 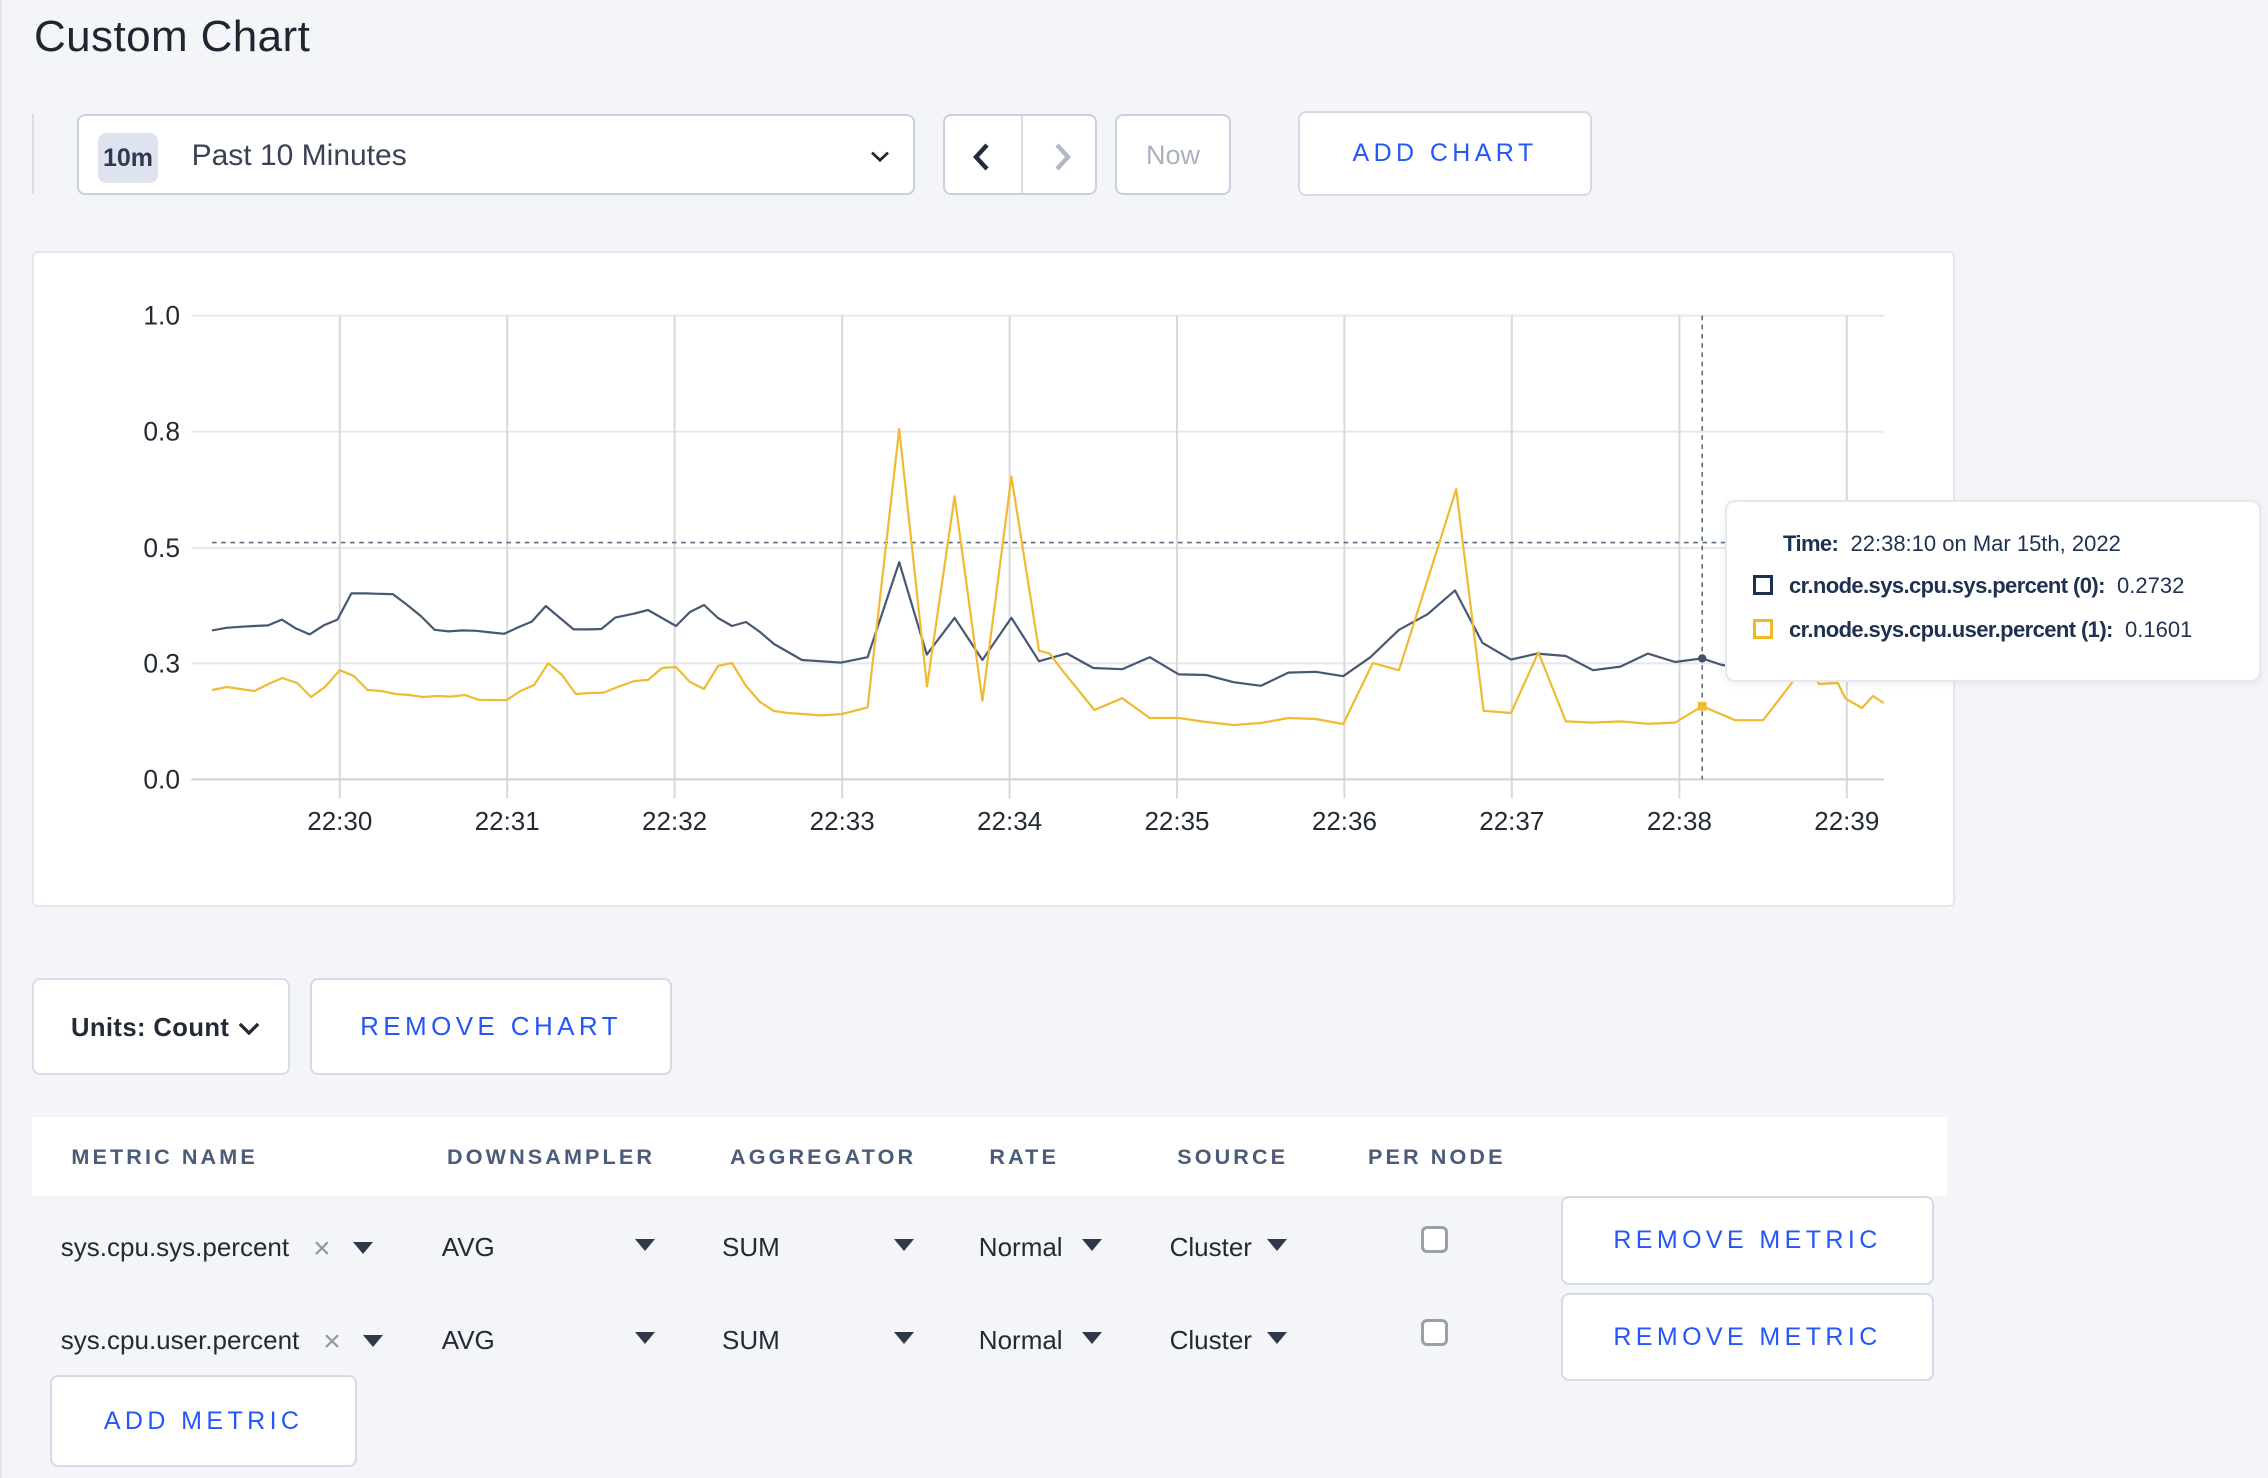 I want to click on svg-text: 0.5, so click(x=161, y=548).